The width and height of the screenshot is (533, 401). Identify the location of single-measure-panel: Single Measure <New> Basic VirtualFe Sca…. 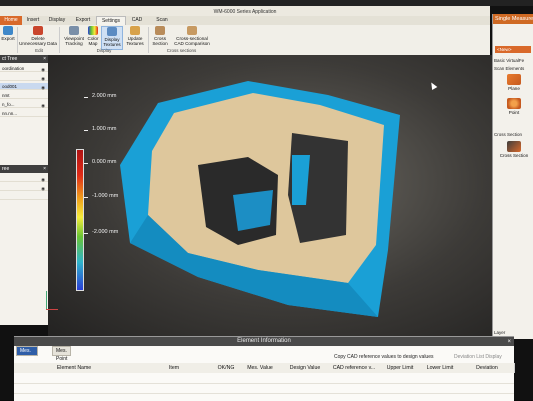
(512, 176).